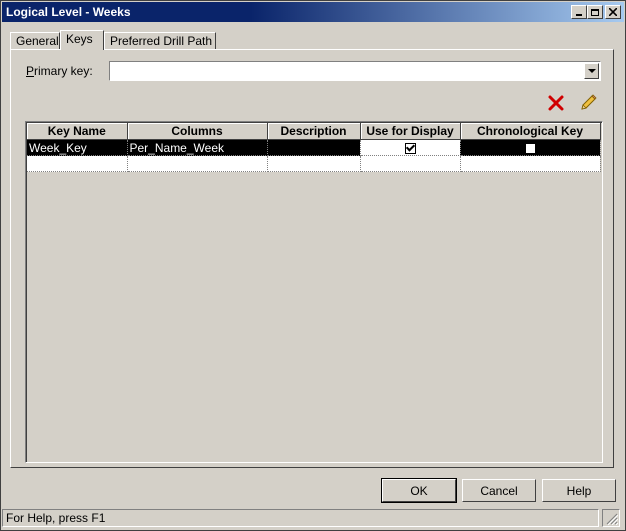 This screenshot has width=626, height=531. I want to click on close-button, so click(613, 12).